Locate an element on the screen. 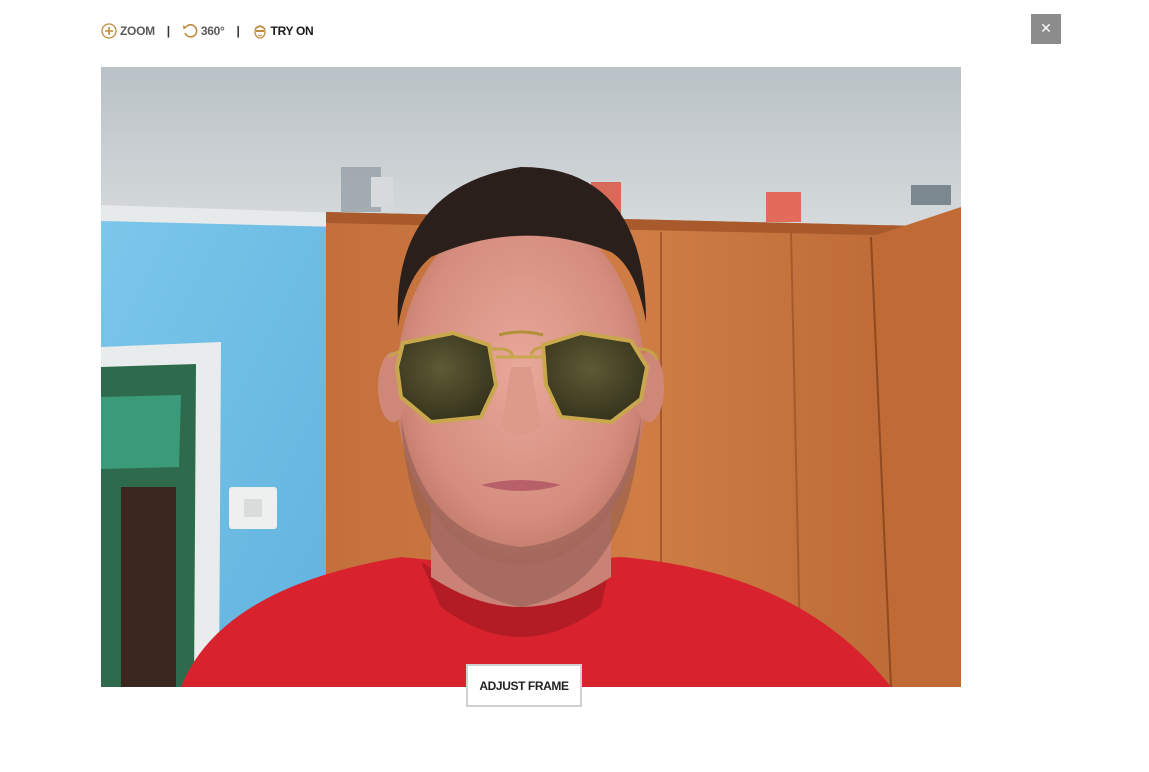 This screenshot has height=772, width=1149. rotate-360-button: 360° is located at coordinates (203, 31).